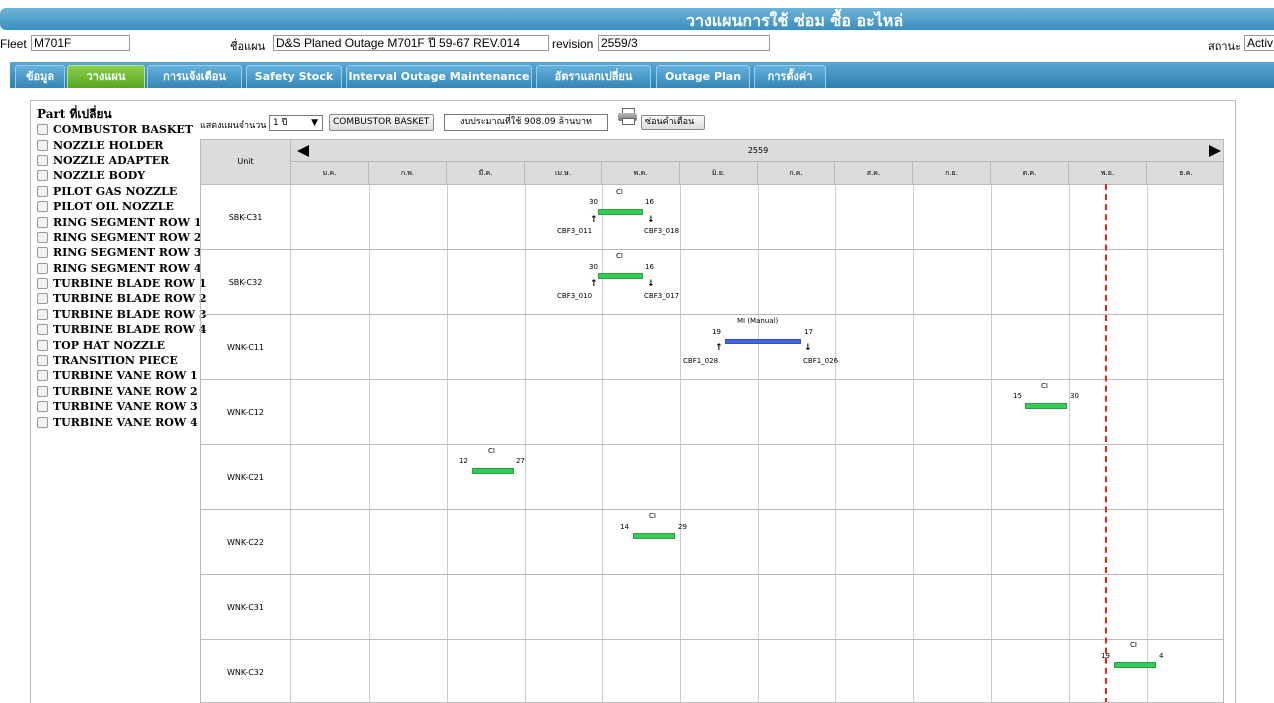 The width and height of the screenshot is (1274, 703). I want to click on unit-label: WNK-C22, so click(245, 542).